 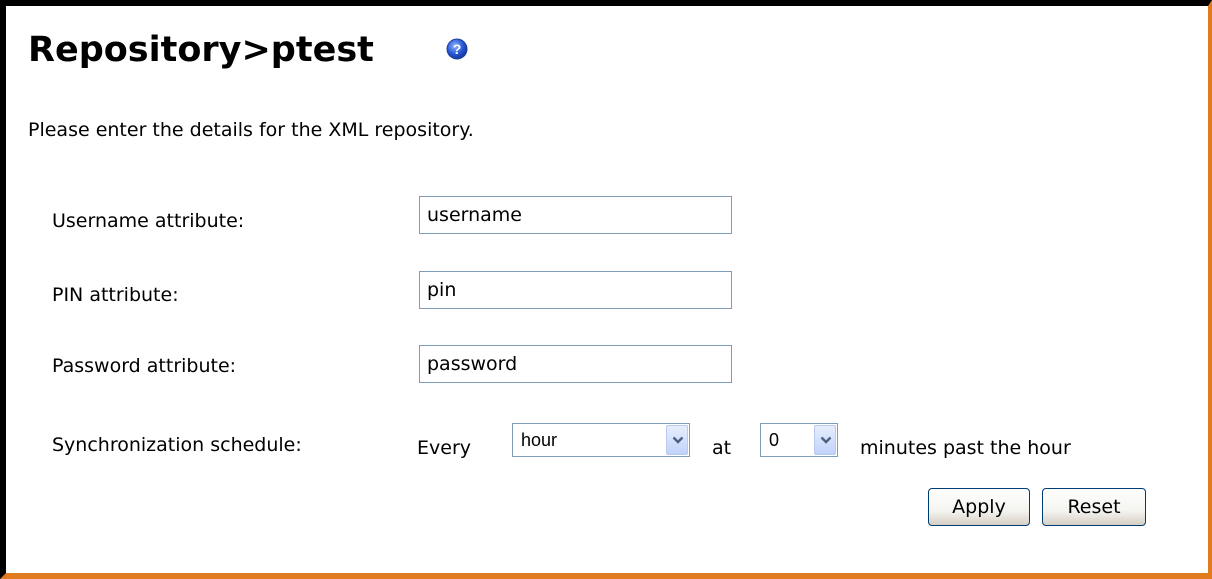 What do you see at coordinates (722, 448) in the screenshot?
I see `at-text: at` at bounding box center [722, 448].